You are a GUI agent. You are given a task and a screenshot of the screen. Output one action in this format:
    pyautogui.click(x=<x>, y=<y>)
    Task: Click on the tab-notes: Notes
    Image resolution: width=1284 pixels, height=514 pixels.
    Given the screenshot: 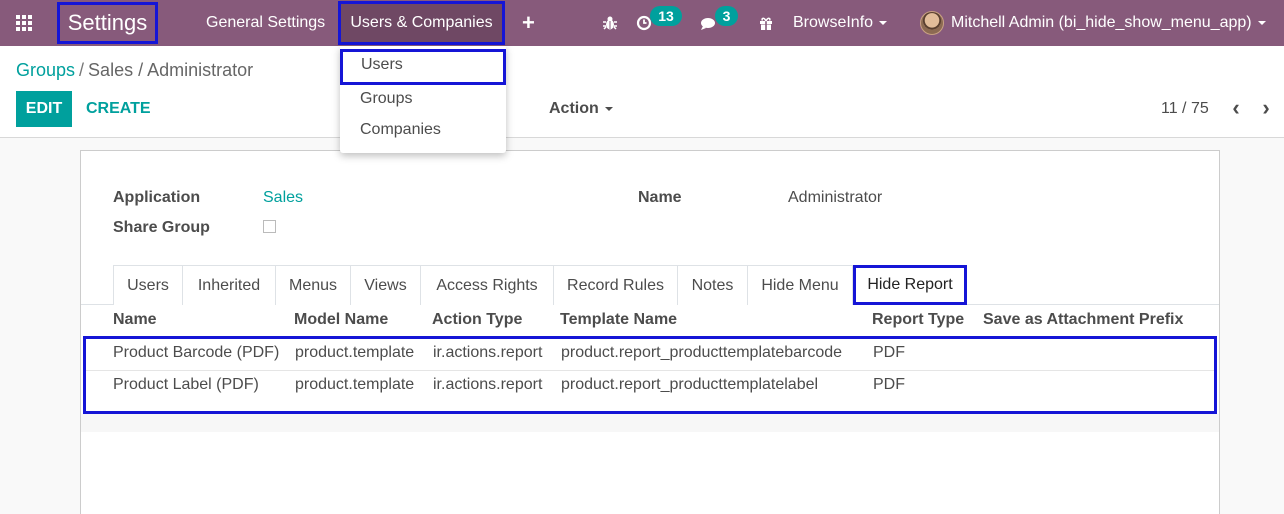 What is the action you would take?
    pyautogui.click(x=712, y=285)
    